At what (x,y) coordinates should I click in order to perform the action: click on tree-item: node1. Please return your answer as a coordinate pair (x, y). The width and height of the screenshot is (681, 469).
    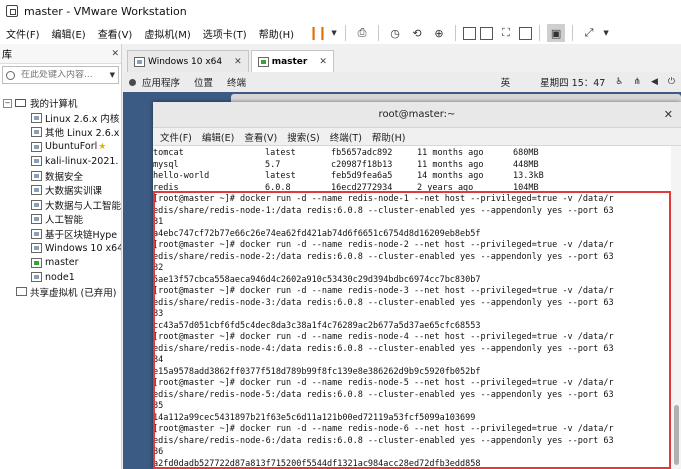
    Looking at the image, I should click on (60, 277).